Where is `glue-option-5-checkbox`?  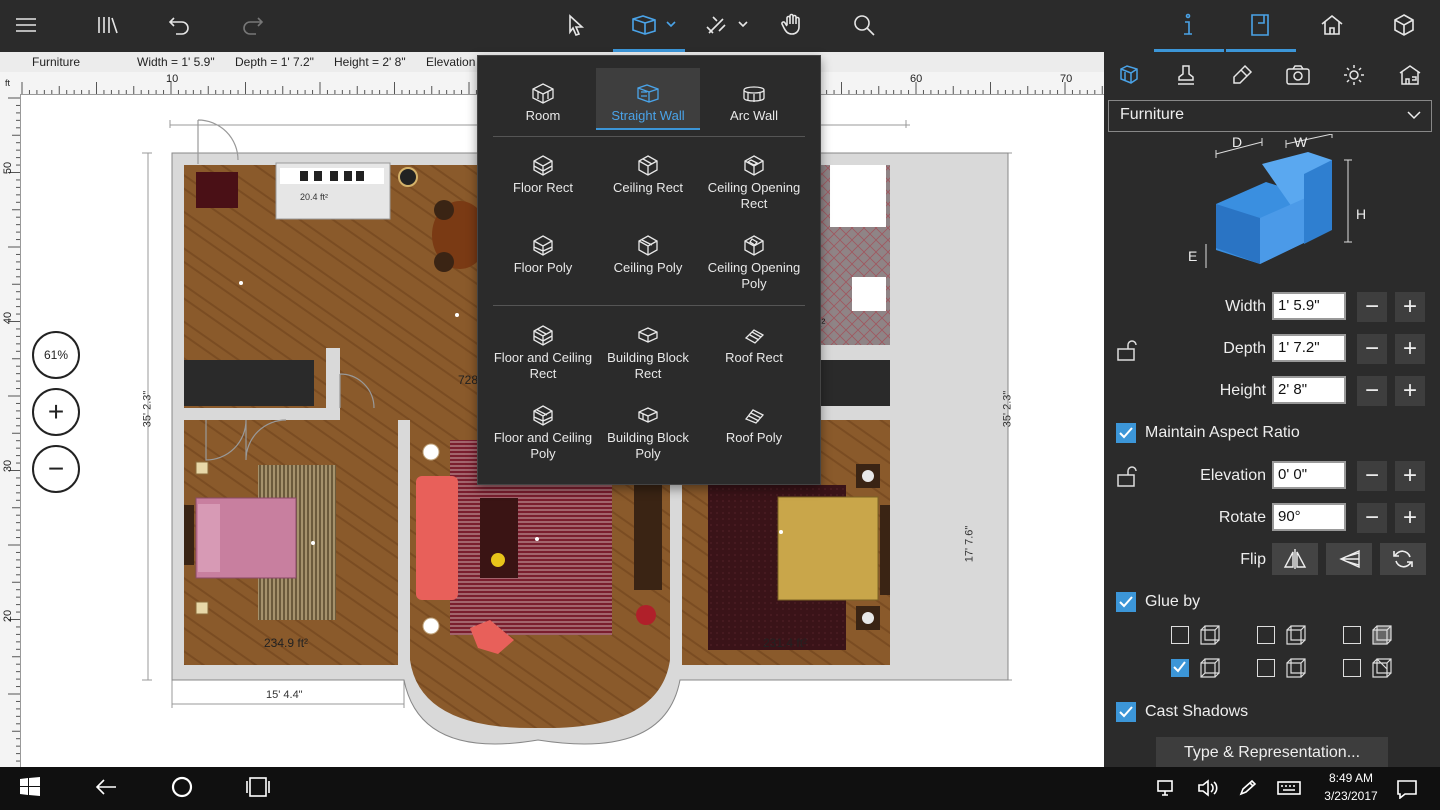
glue-option-5-checkbox is located at coordinates (1266, 668).